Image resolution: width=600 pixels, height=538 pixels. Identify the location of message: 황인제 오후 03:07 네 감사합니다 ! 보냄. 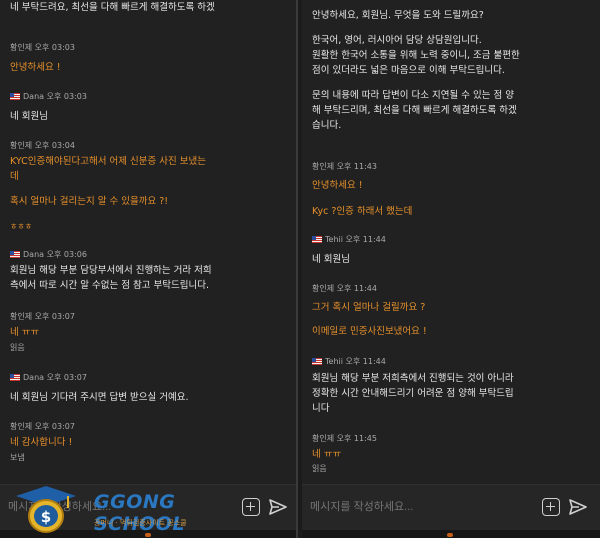
(149, 442).